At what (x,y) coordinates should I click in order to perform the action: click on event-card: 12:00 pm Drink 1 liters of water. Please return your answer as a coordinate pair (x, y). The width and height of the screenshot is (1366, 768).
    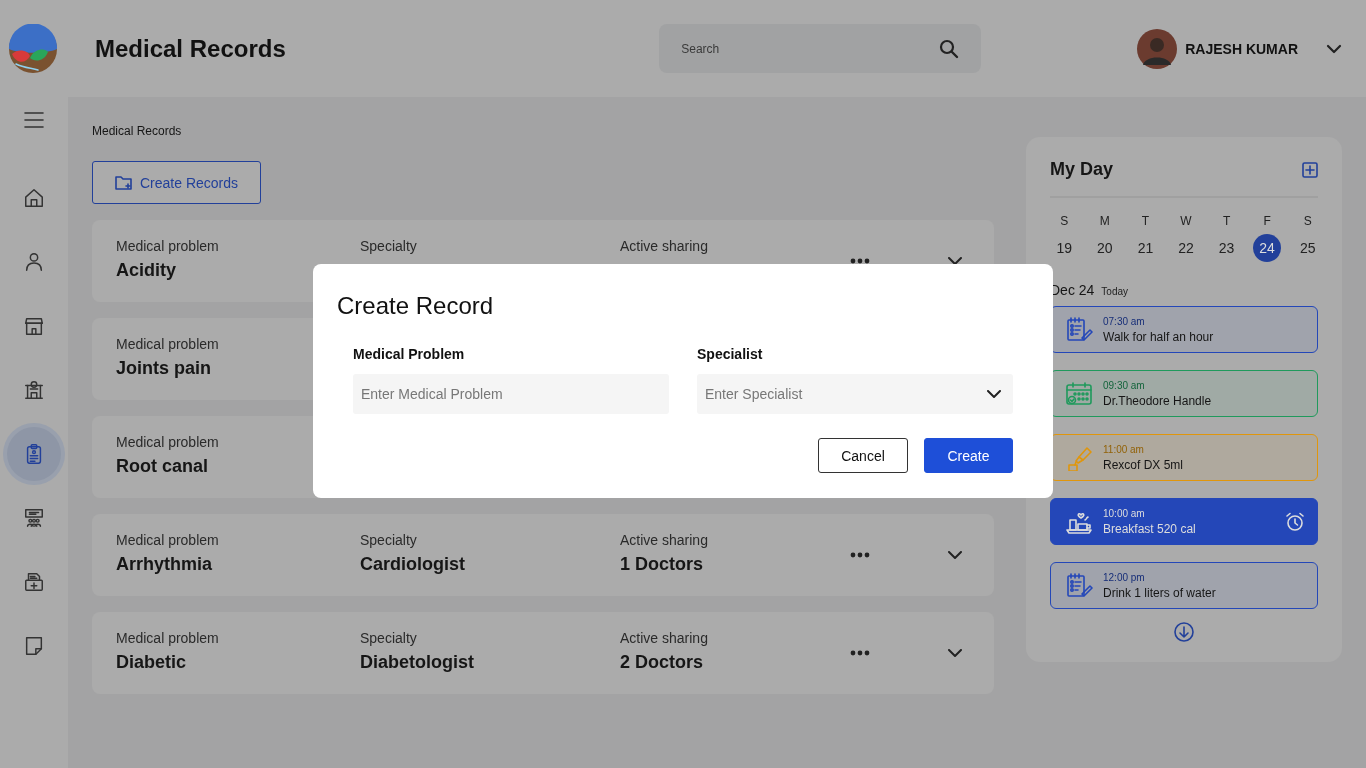
    Looking at the image, I should click on (1184, 585).